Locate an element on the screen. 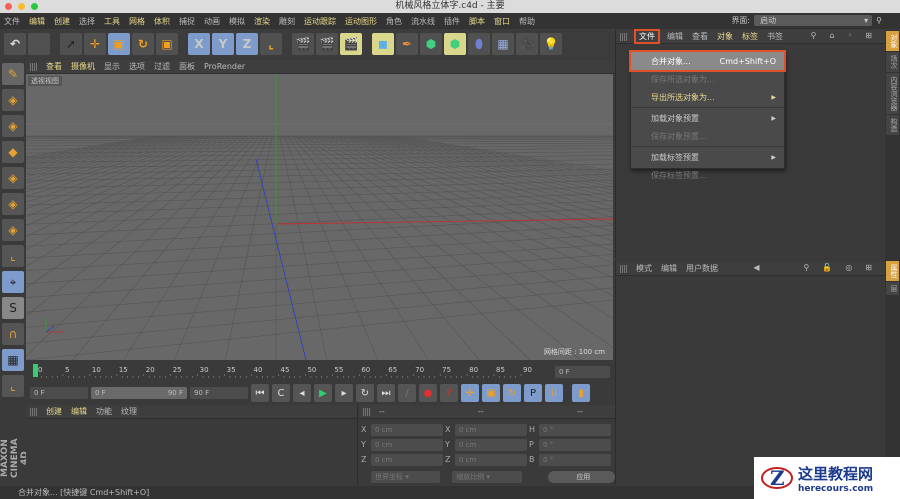  timeline-window-button: ▮ is located at coordinates (581, 393).